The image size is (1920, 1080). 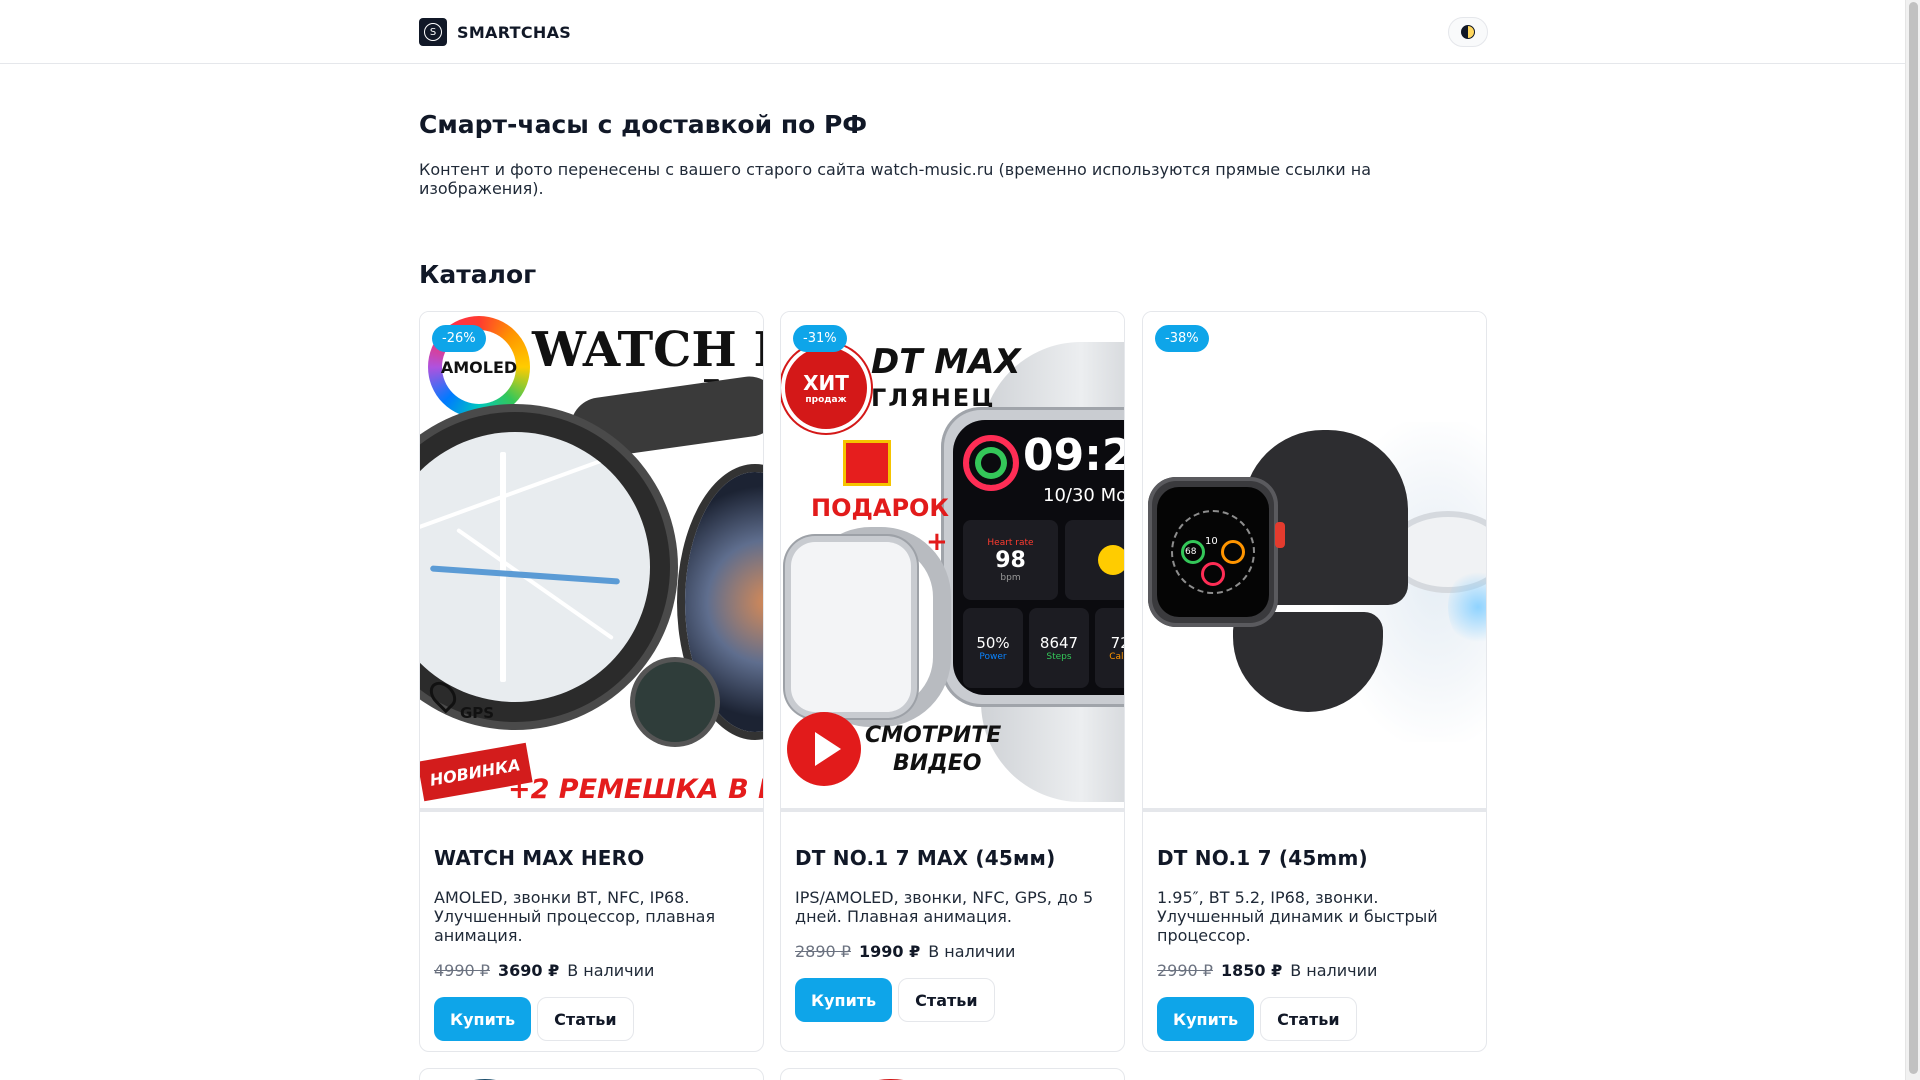 What do you see at coordinates (1073, 455) in the screenshot?
I see `watch-time: 09:26` at bounding box center [1073, 455].